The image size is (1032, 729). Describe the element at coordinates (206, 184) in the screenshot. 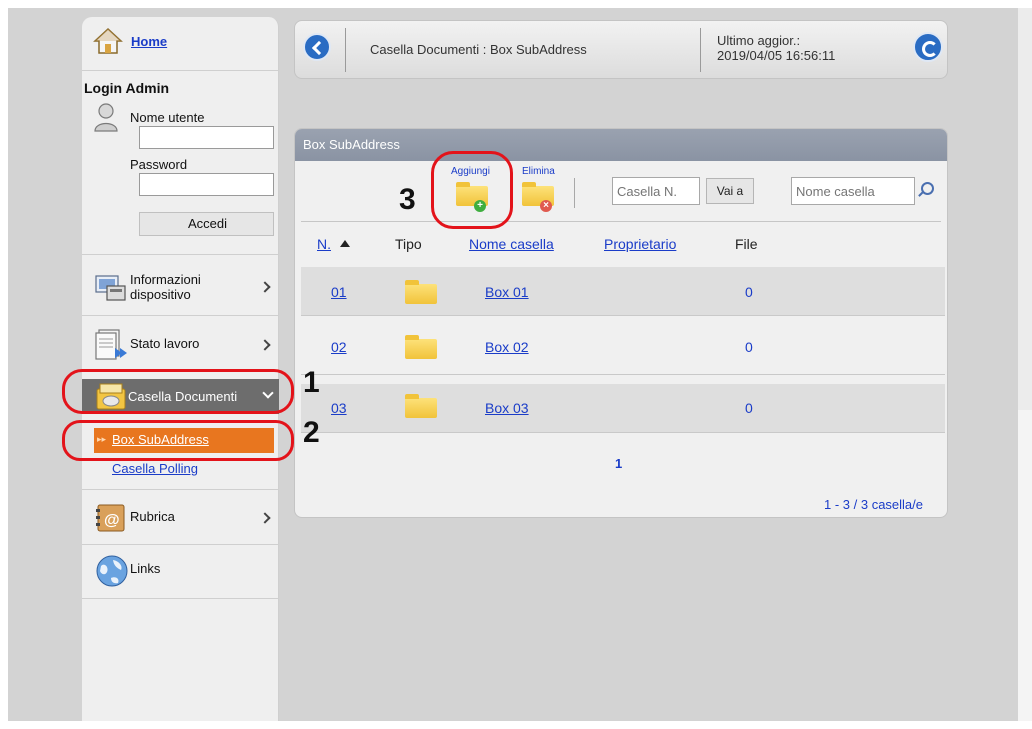

I see `password-input` at that location.